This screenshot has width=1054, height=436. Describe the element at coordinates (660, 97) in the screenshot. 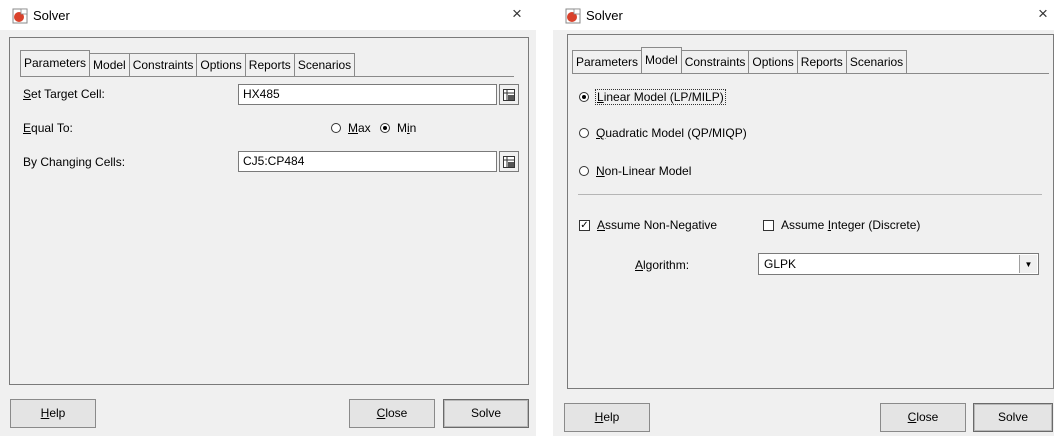

I see `linear-model-label: Linear Model (LP/MILP)` at that location.